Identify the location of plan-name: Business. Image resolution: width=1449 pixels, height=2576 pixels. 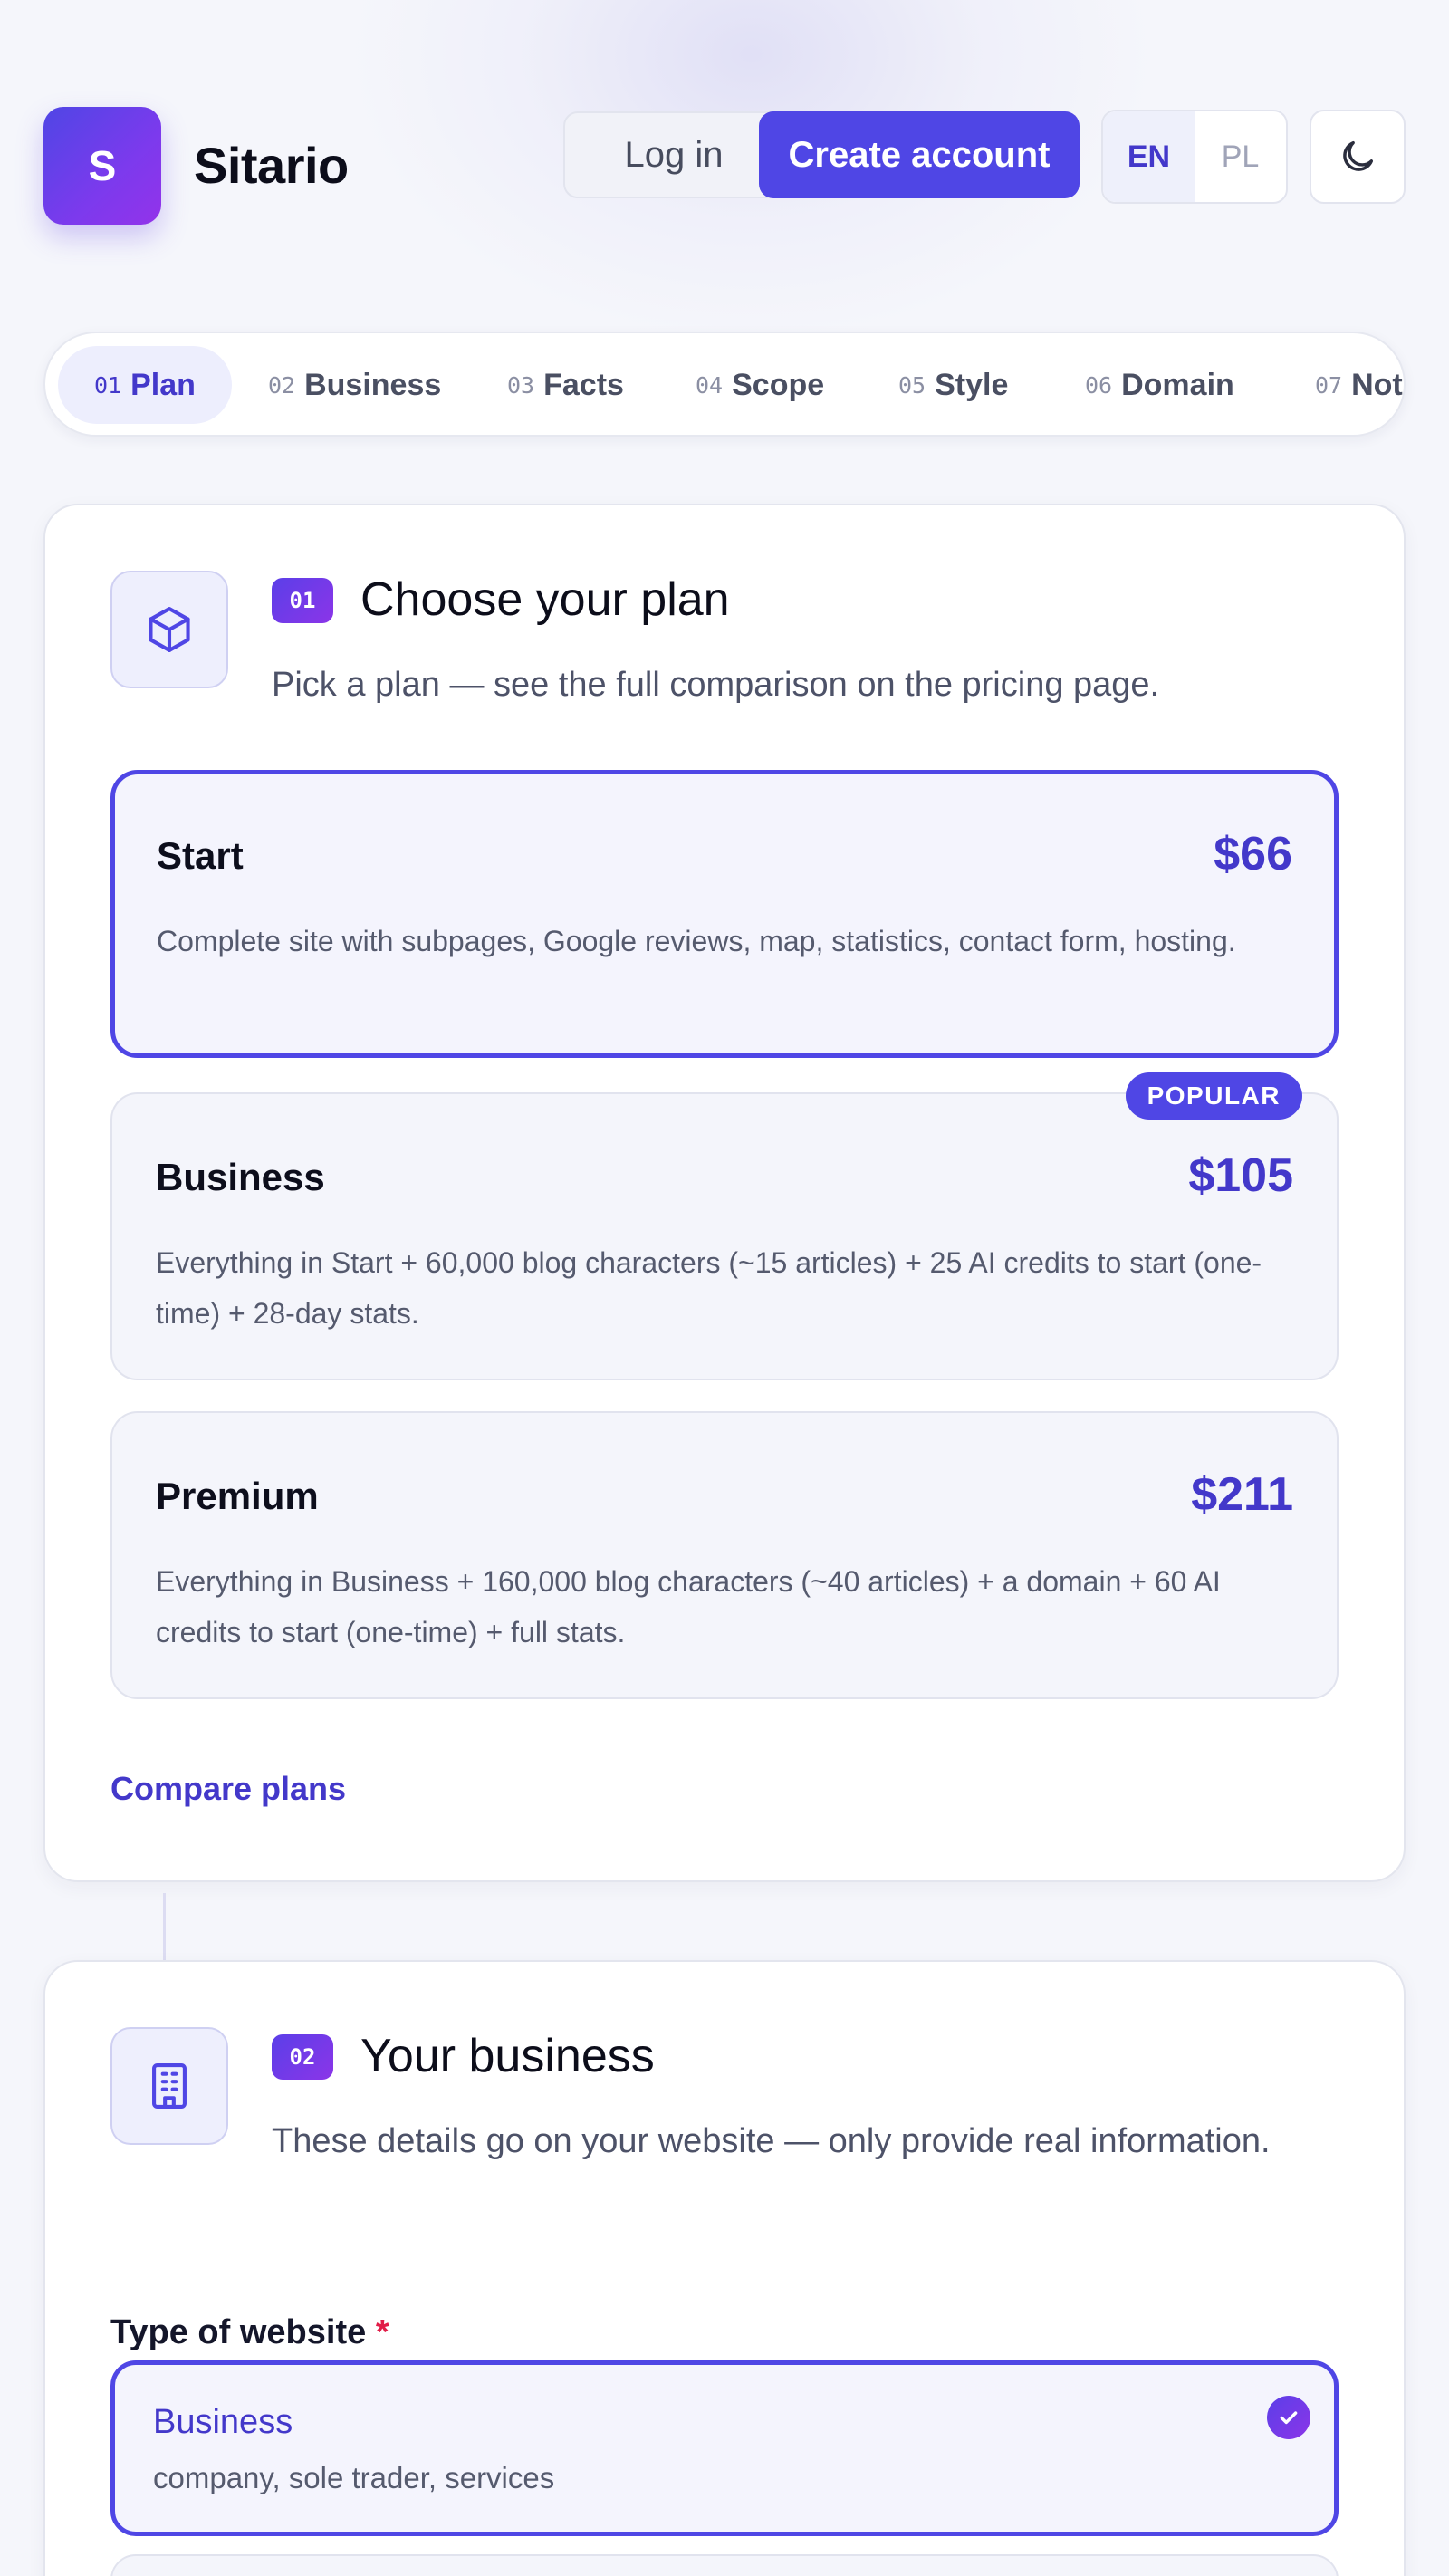
(240, 1177).